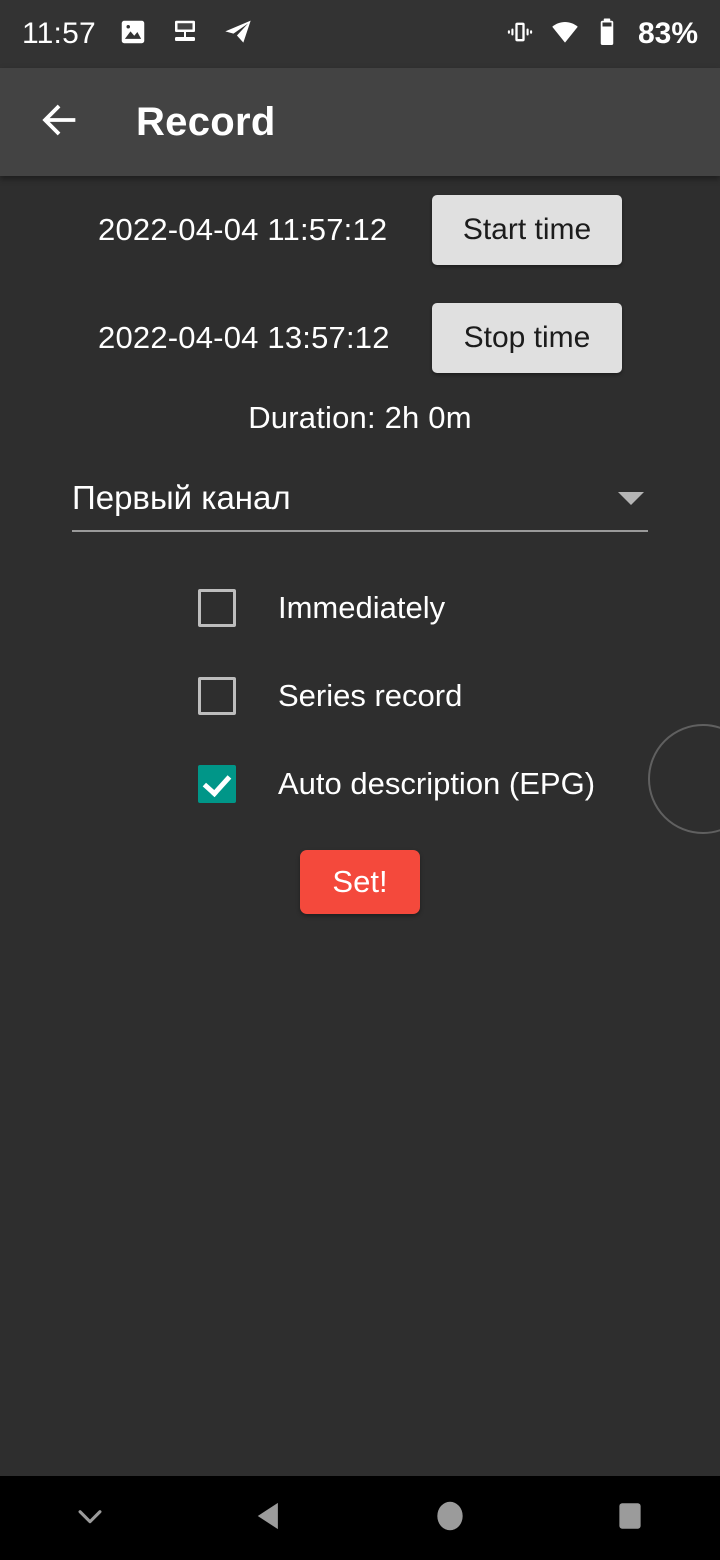 The image size is (720, 1560). What do you see at coordinates (243, 229) in the screenshot?
I see `start-time-value: 2022-04-04 11:57:12` at bounding box center [243, 229].